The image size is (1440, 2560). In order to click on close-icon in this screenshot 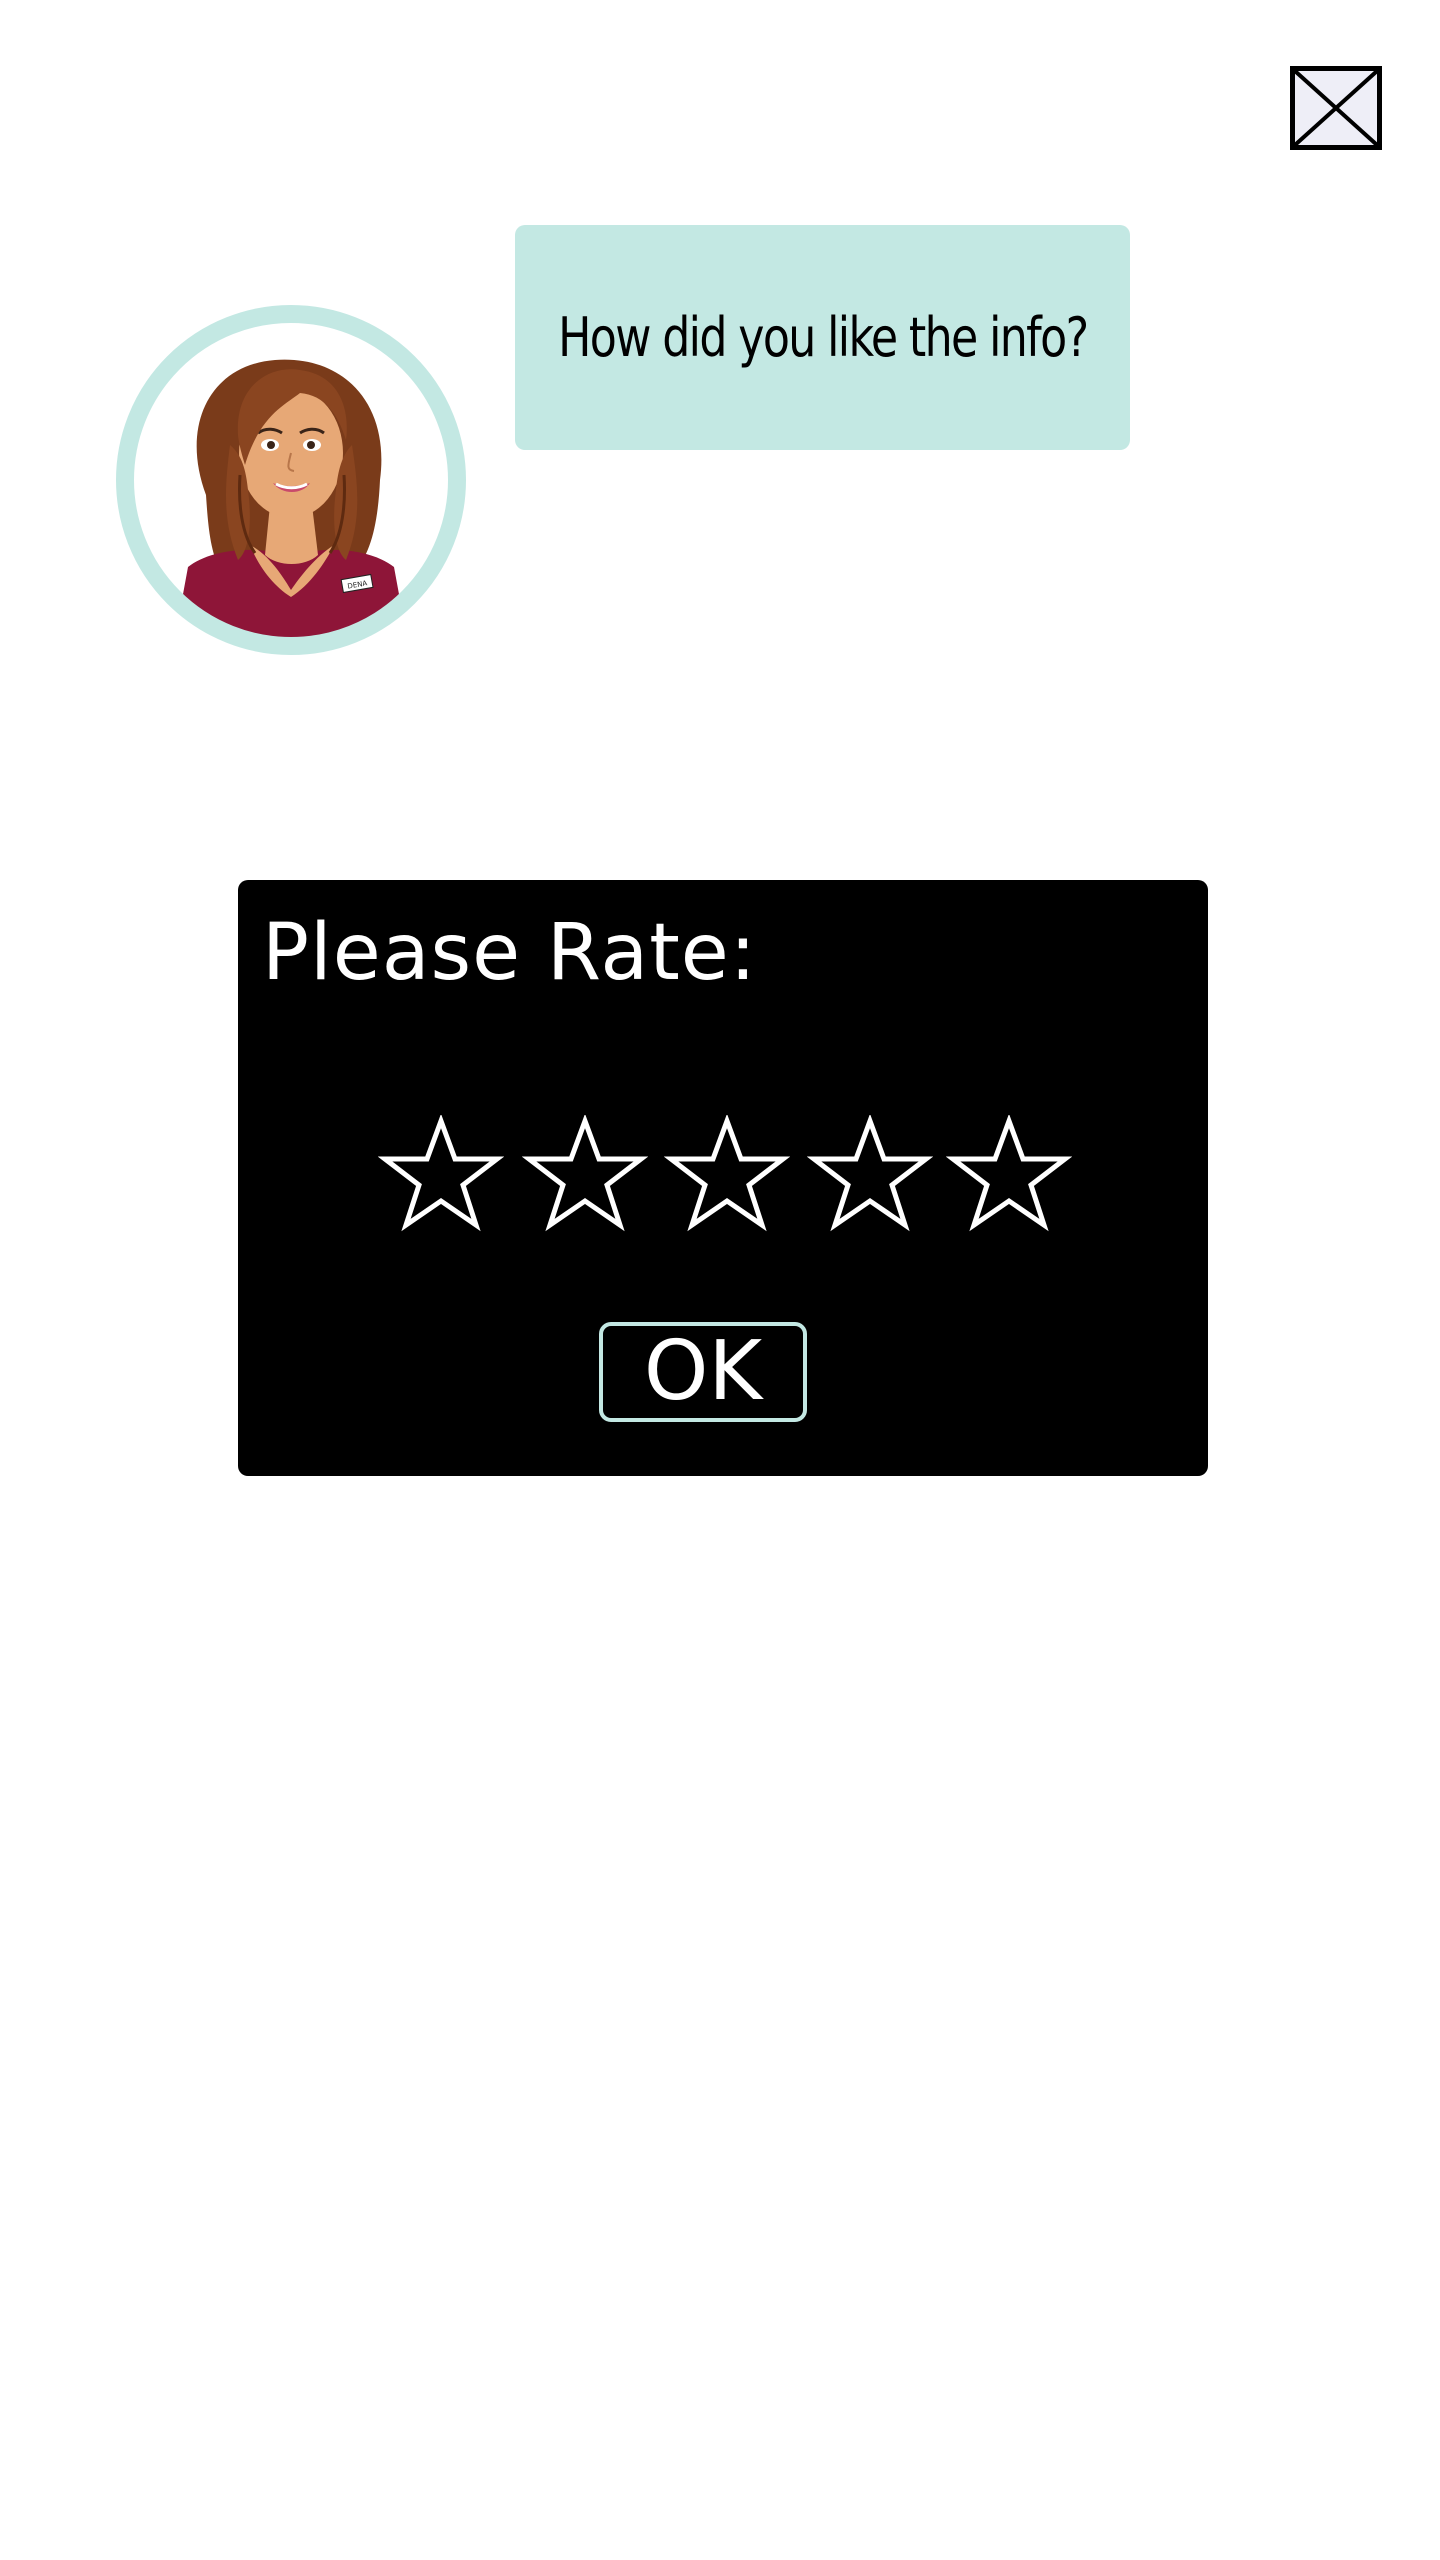, I will do `click(1336, 108)`.